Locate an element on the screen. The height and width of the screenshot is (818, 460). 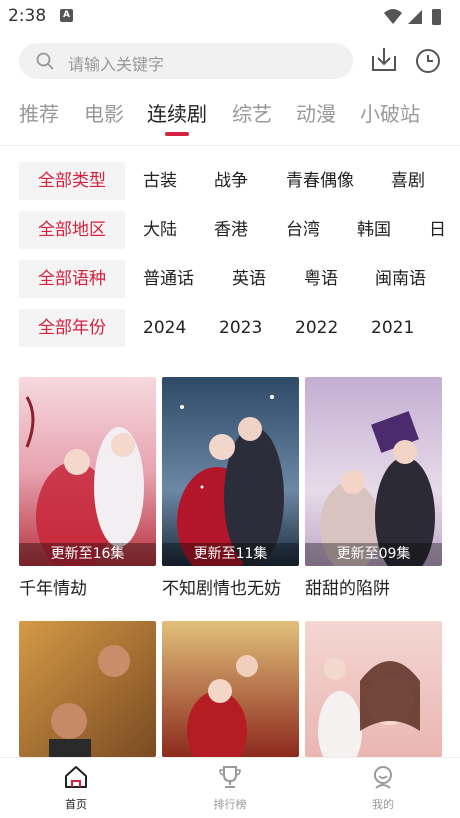
tab-anime: 动漫 is located at coordinates (316, 112).